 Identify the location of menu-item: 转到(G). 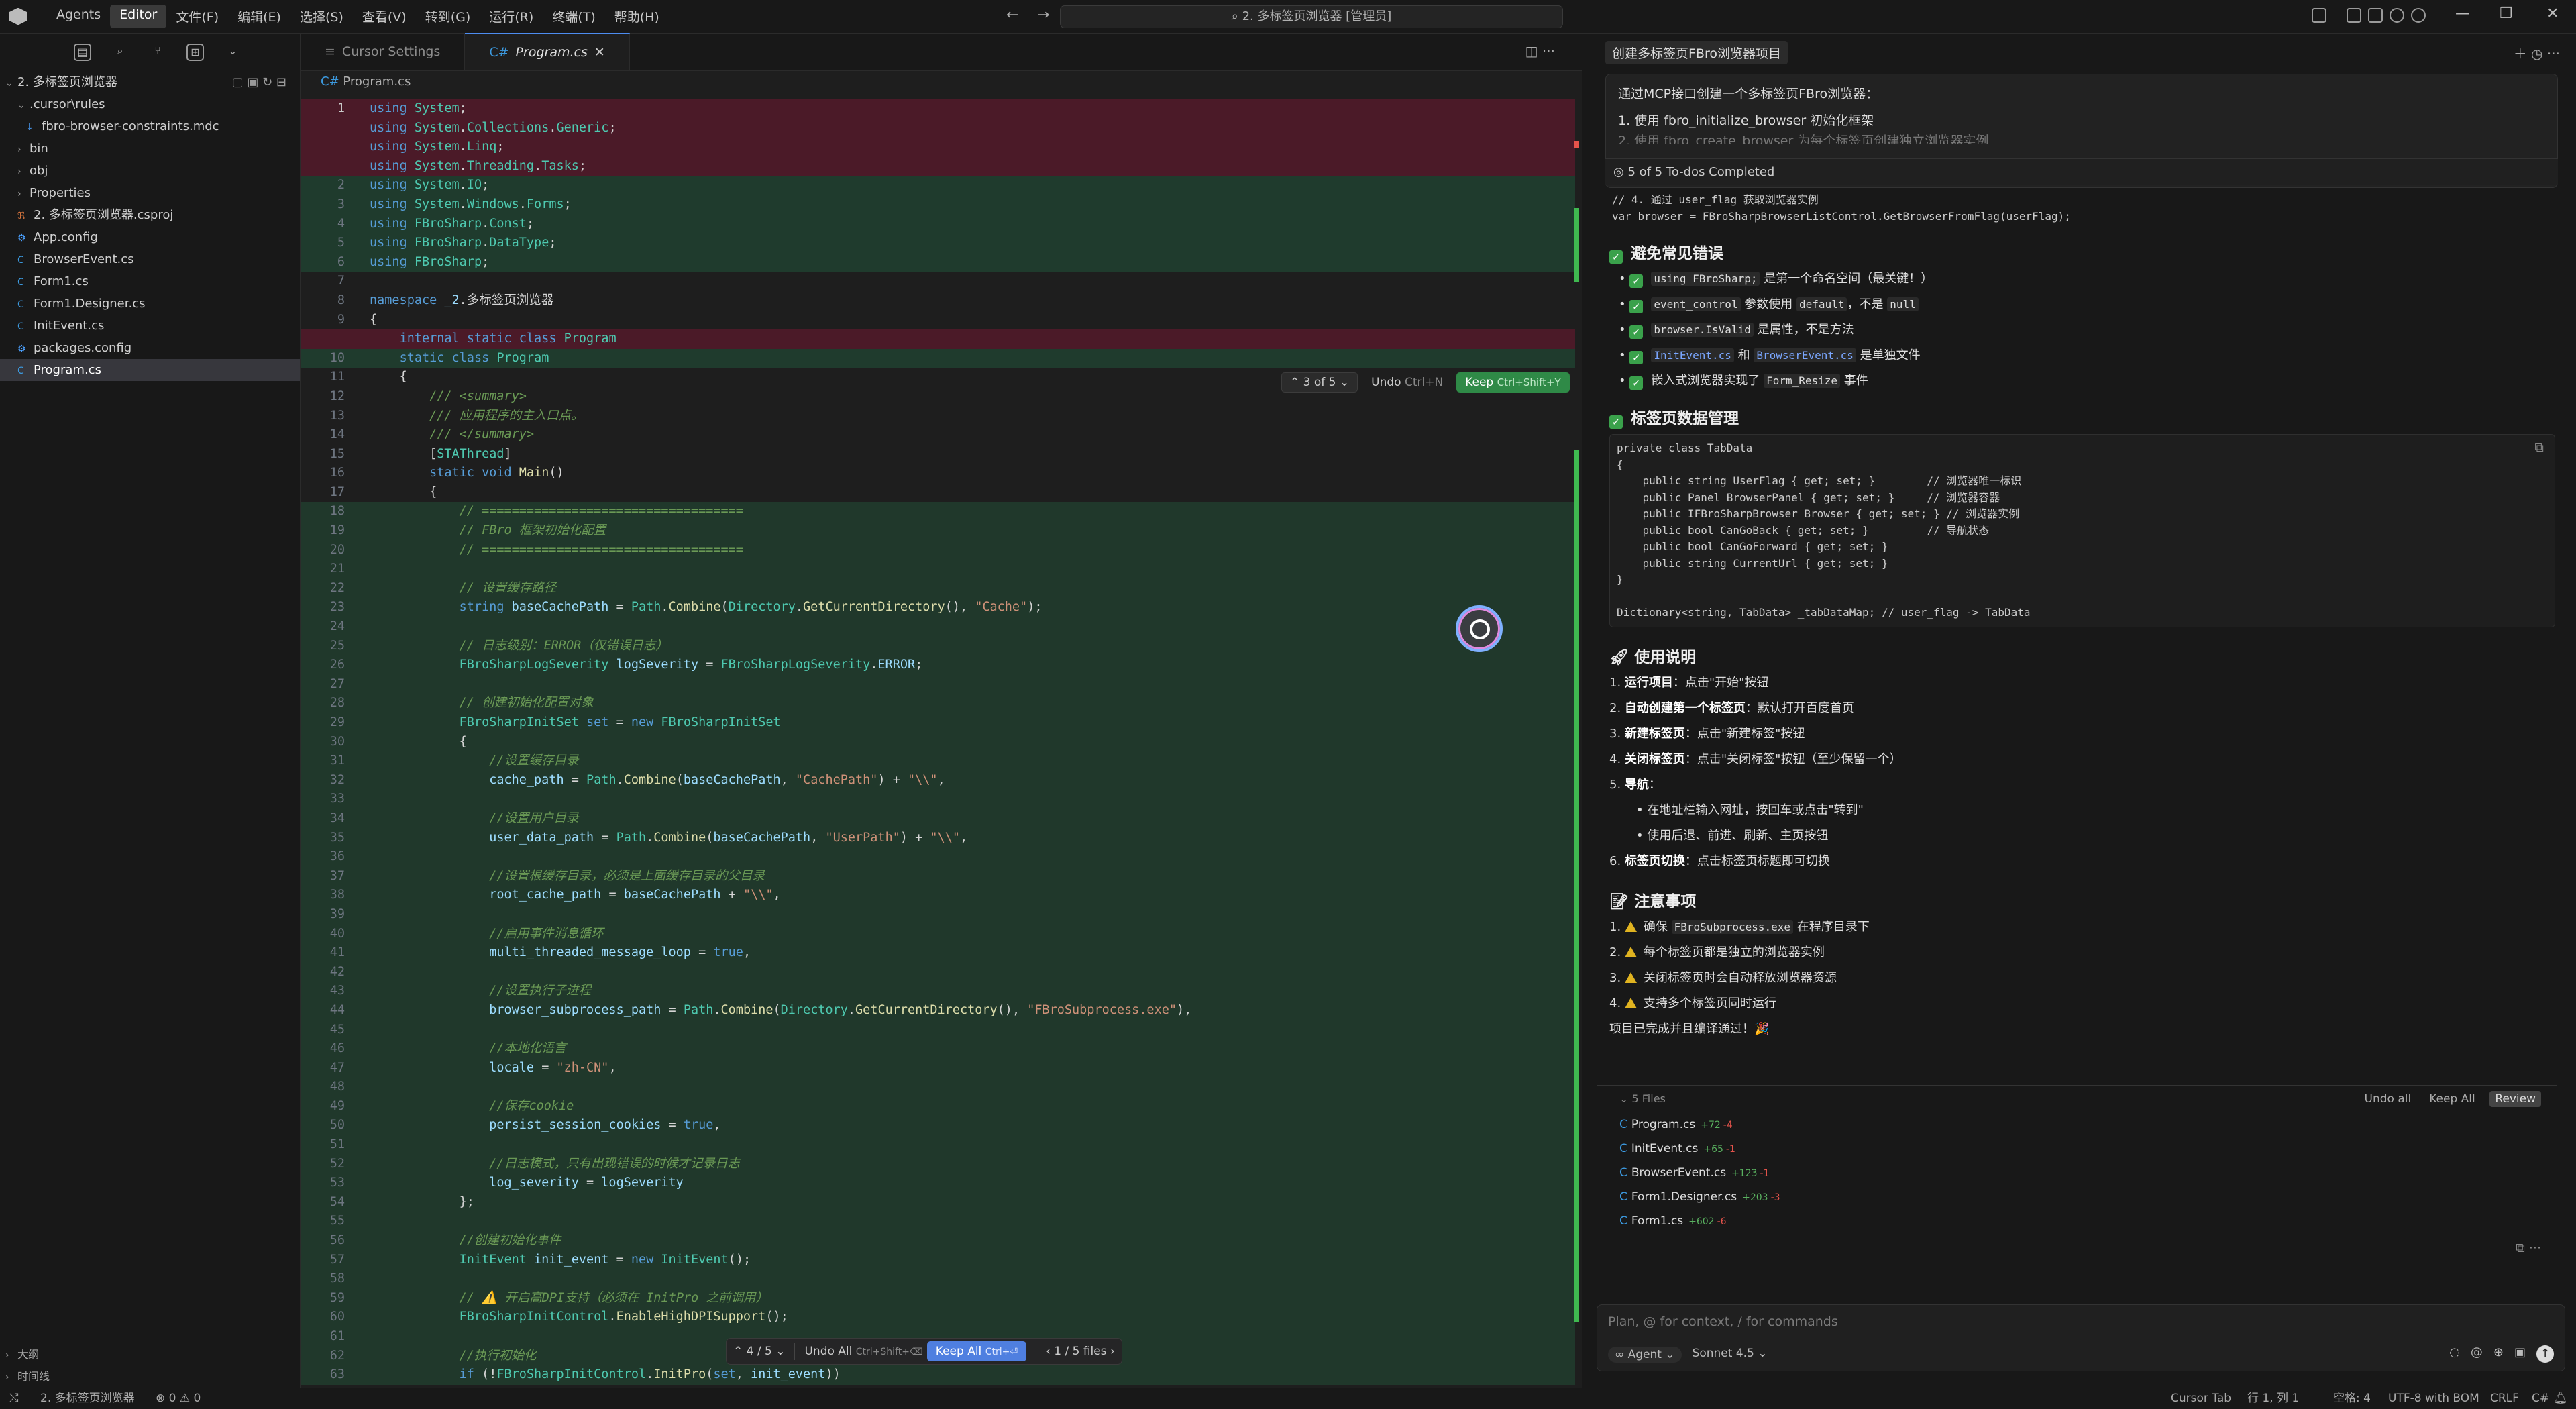
(448, 16).